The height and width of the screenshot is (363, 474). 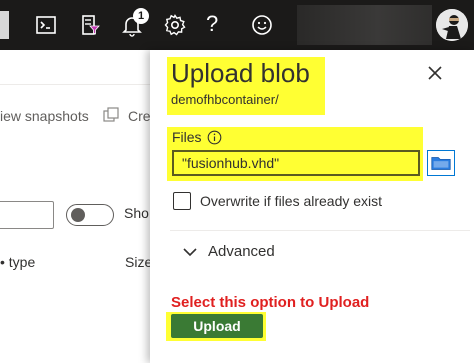 What do you see at coordinates (78, 215) in the screenshot?
I see `toggle-knob` at bounding box center [78, 215].